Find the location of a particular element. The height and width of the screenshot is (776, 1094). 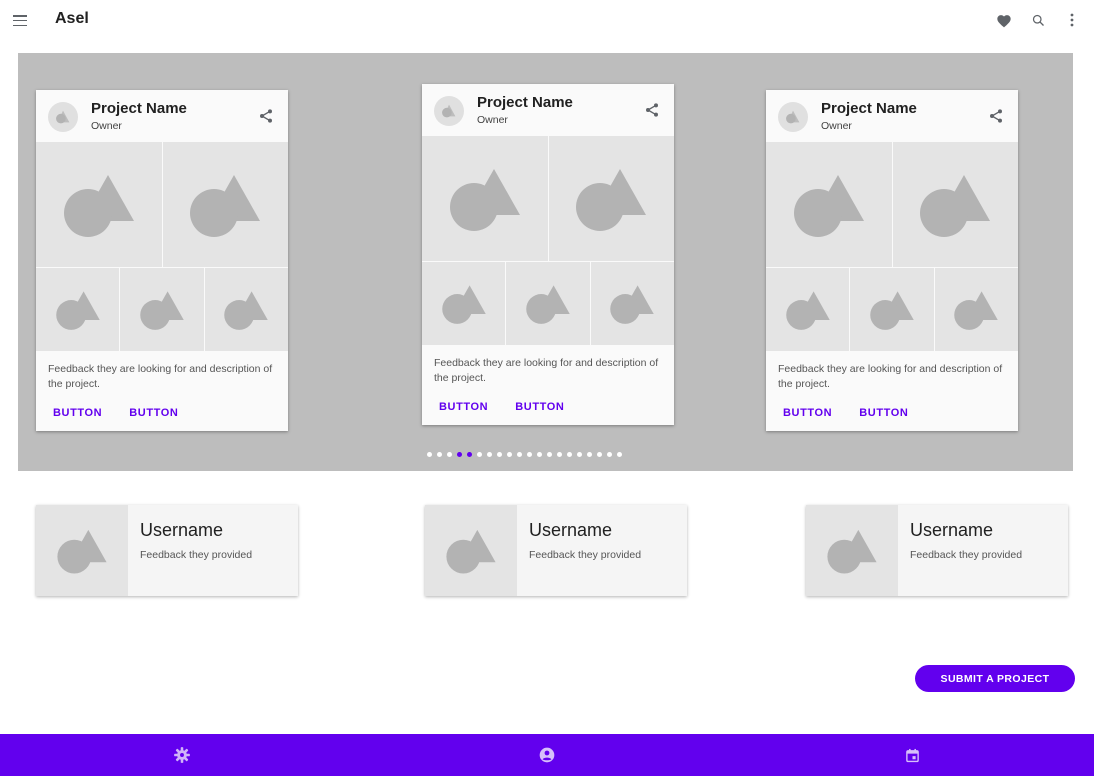

top-app-bar: Asel is located at coordinates (547, 21).